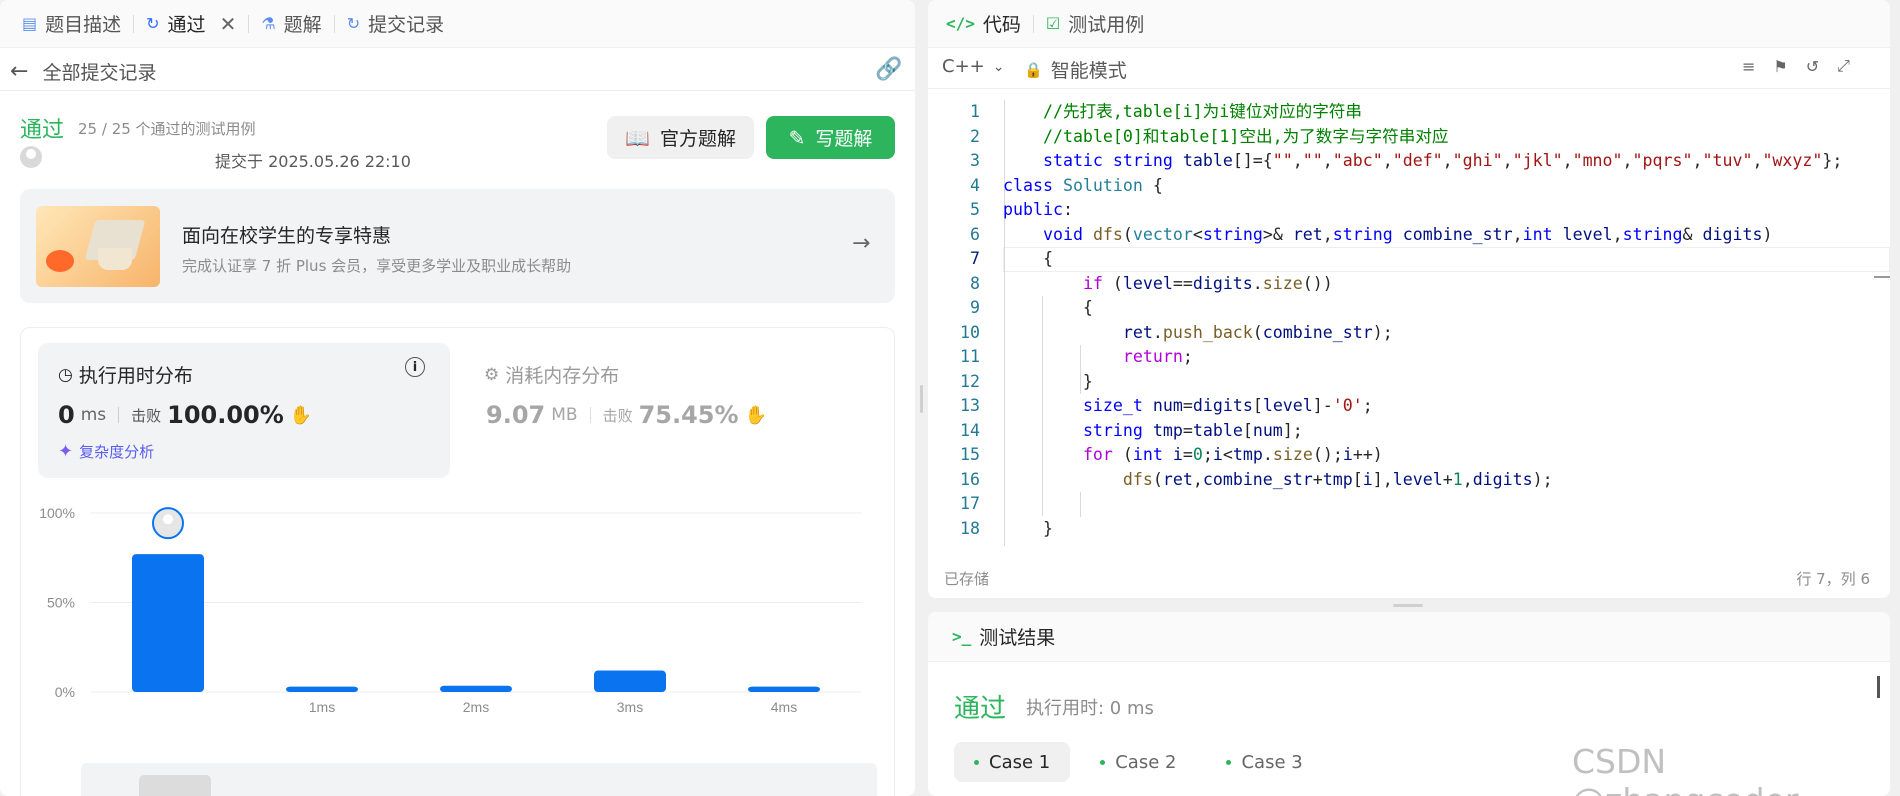  Describe the element at coordinates (954, 320) in the screenshot. I see `line-numbers: 1 2 3 4 5 6 7 8 9 10 11 12 13 14 15 16 17 18` at that location.